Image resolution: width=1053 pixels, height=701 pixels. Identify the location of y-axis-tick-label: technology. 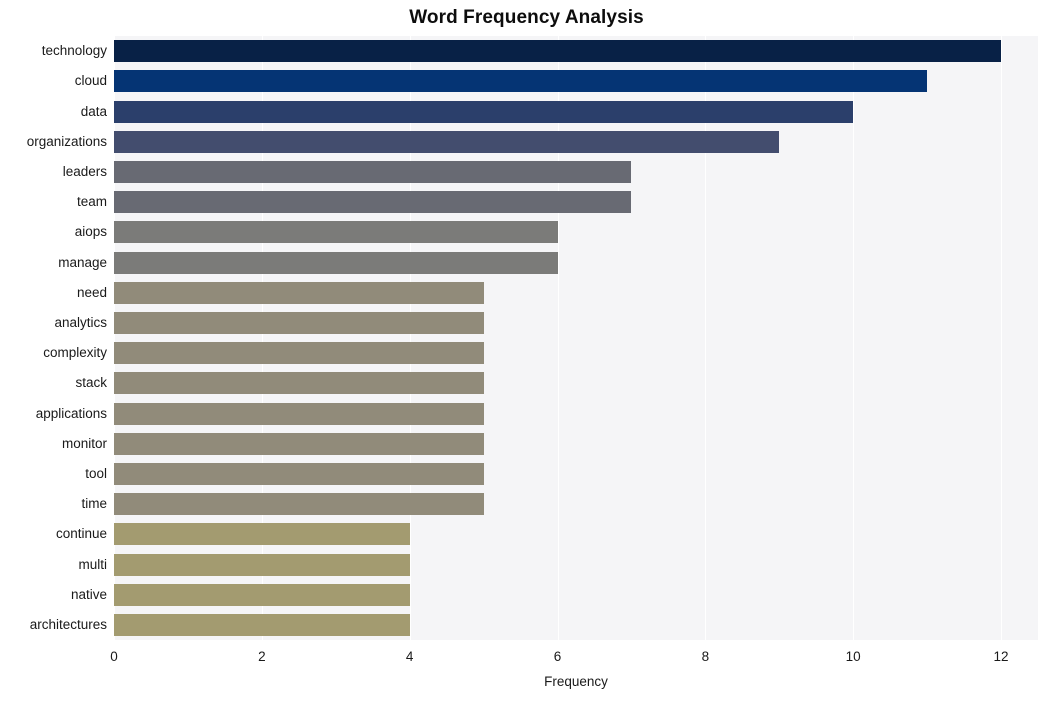
(74, 51).